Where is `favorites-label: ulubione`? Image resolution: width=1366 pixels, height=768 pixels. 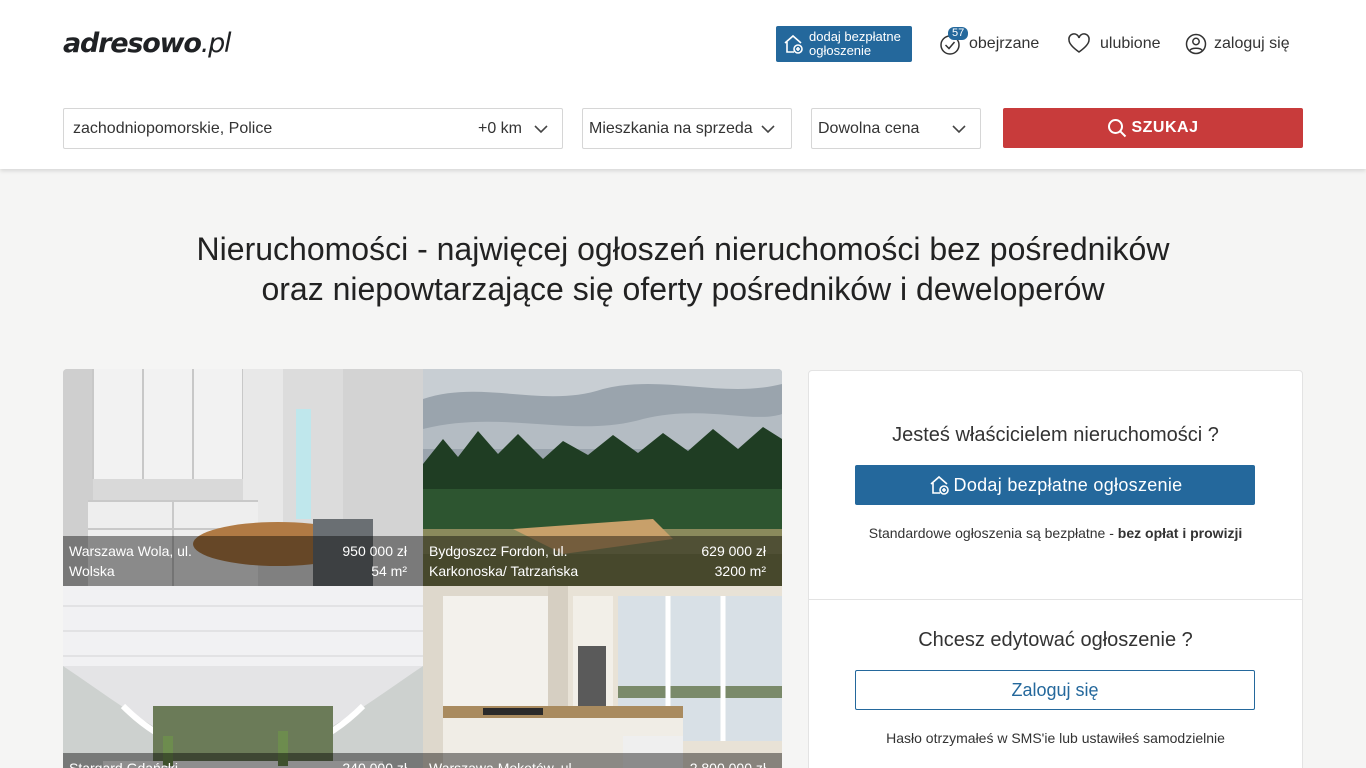
favorites-label: ulubione is located at coordinates (1130, 43).